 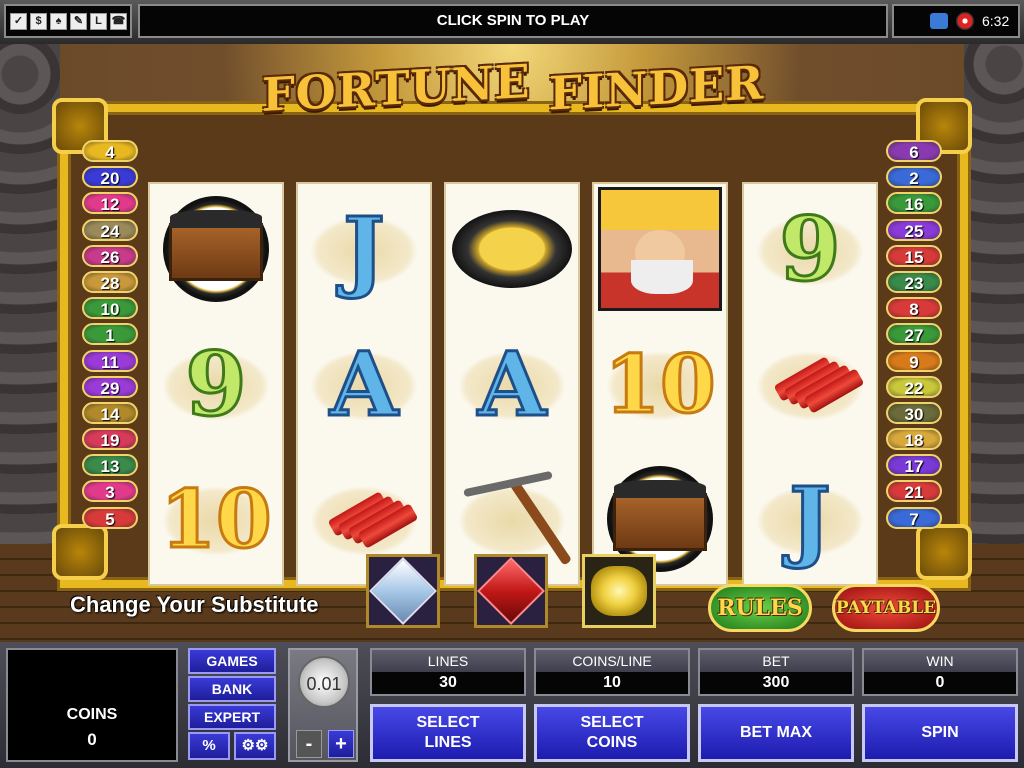 What do you see at coordinates (92, 739) in the screenshot?
I see `coins-value: 0` at bounding box center [92, 739].